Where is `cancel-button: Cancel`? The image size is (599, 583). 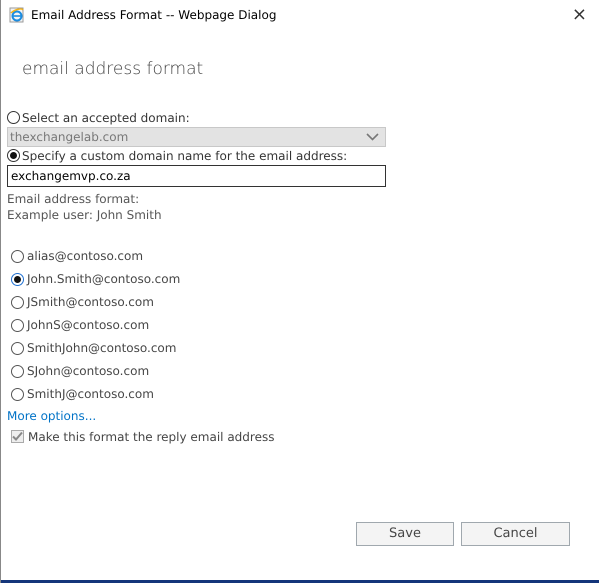 cancel-button: Cancel is located at coordinates (515, 534).